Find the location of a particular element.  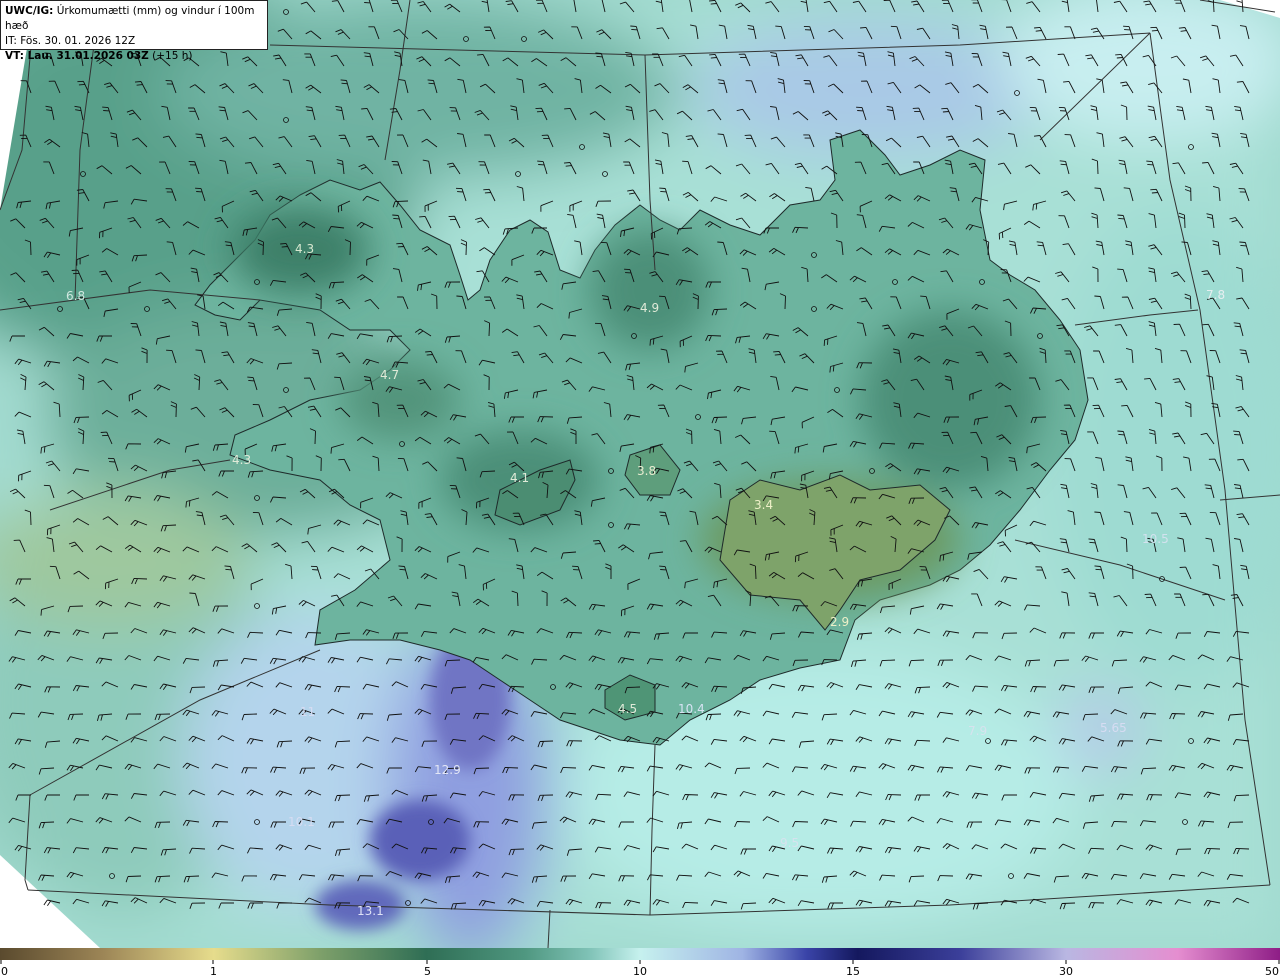

colorbar-ticks is located at coordinates (640, 962).